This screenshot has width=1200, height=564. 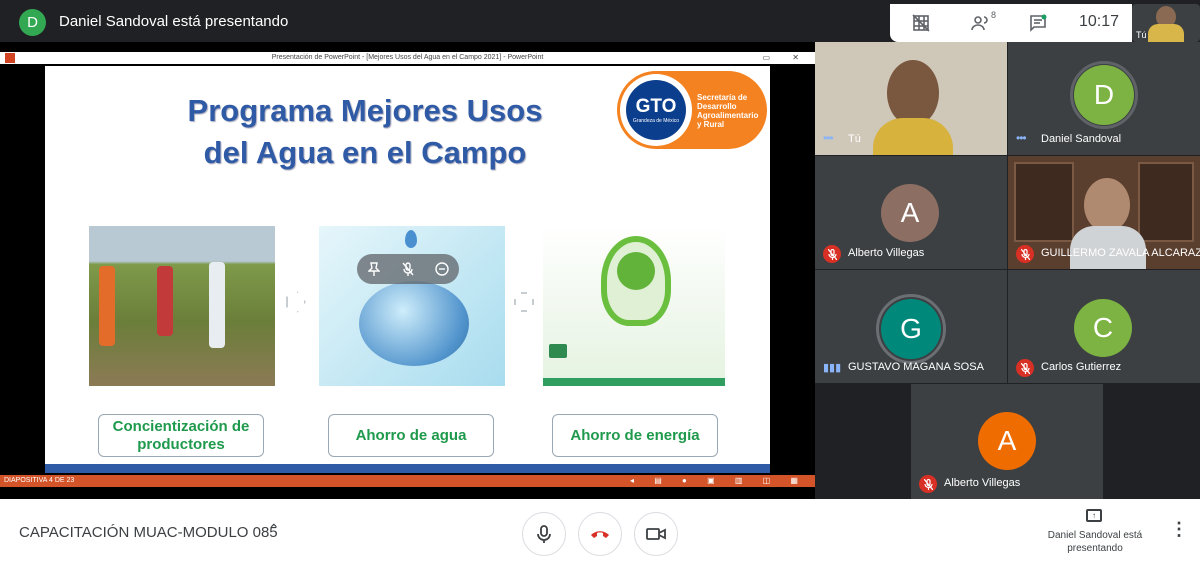 I want to click on green-energy-image, so click(x=634, y=306).